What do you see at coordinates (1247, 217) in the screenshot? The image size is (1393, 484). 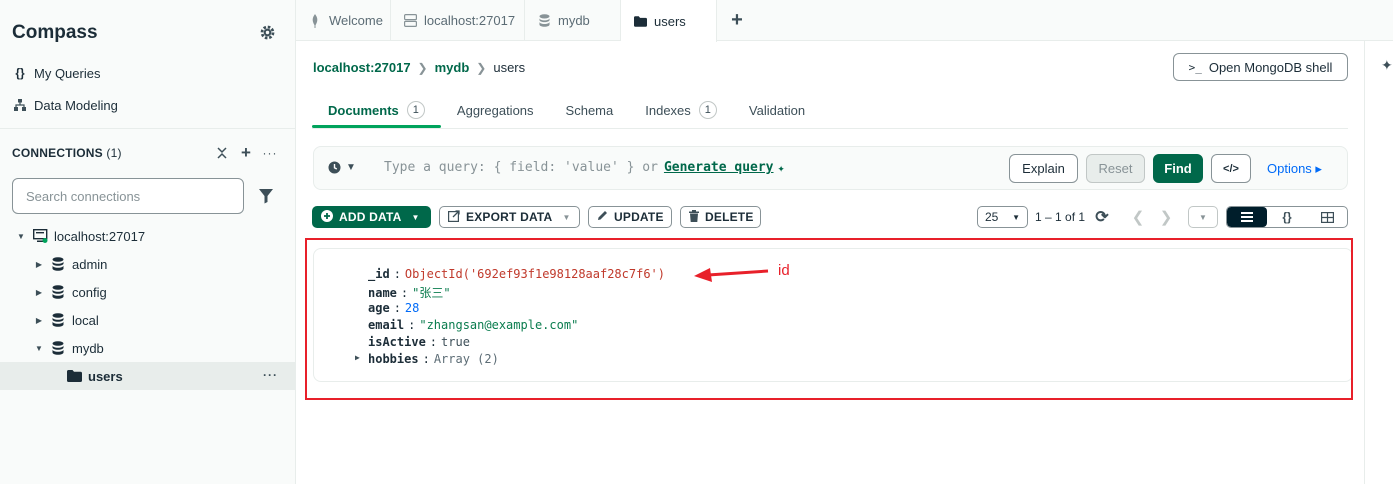 I see `list-view-icon` at bounding box center [1247, 217].